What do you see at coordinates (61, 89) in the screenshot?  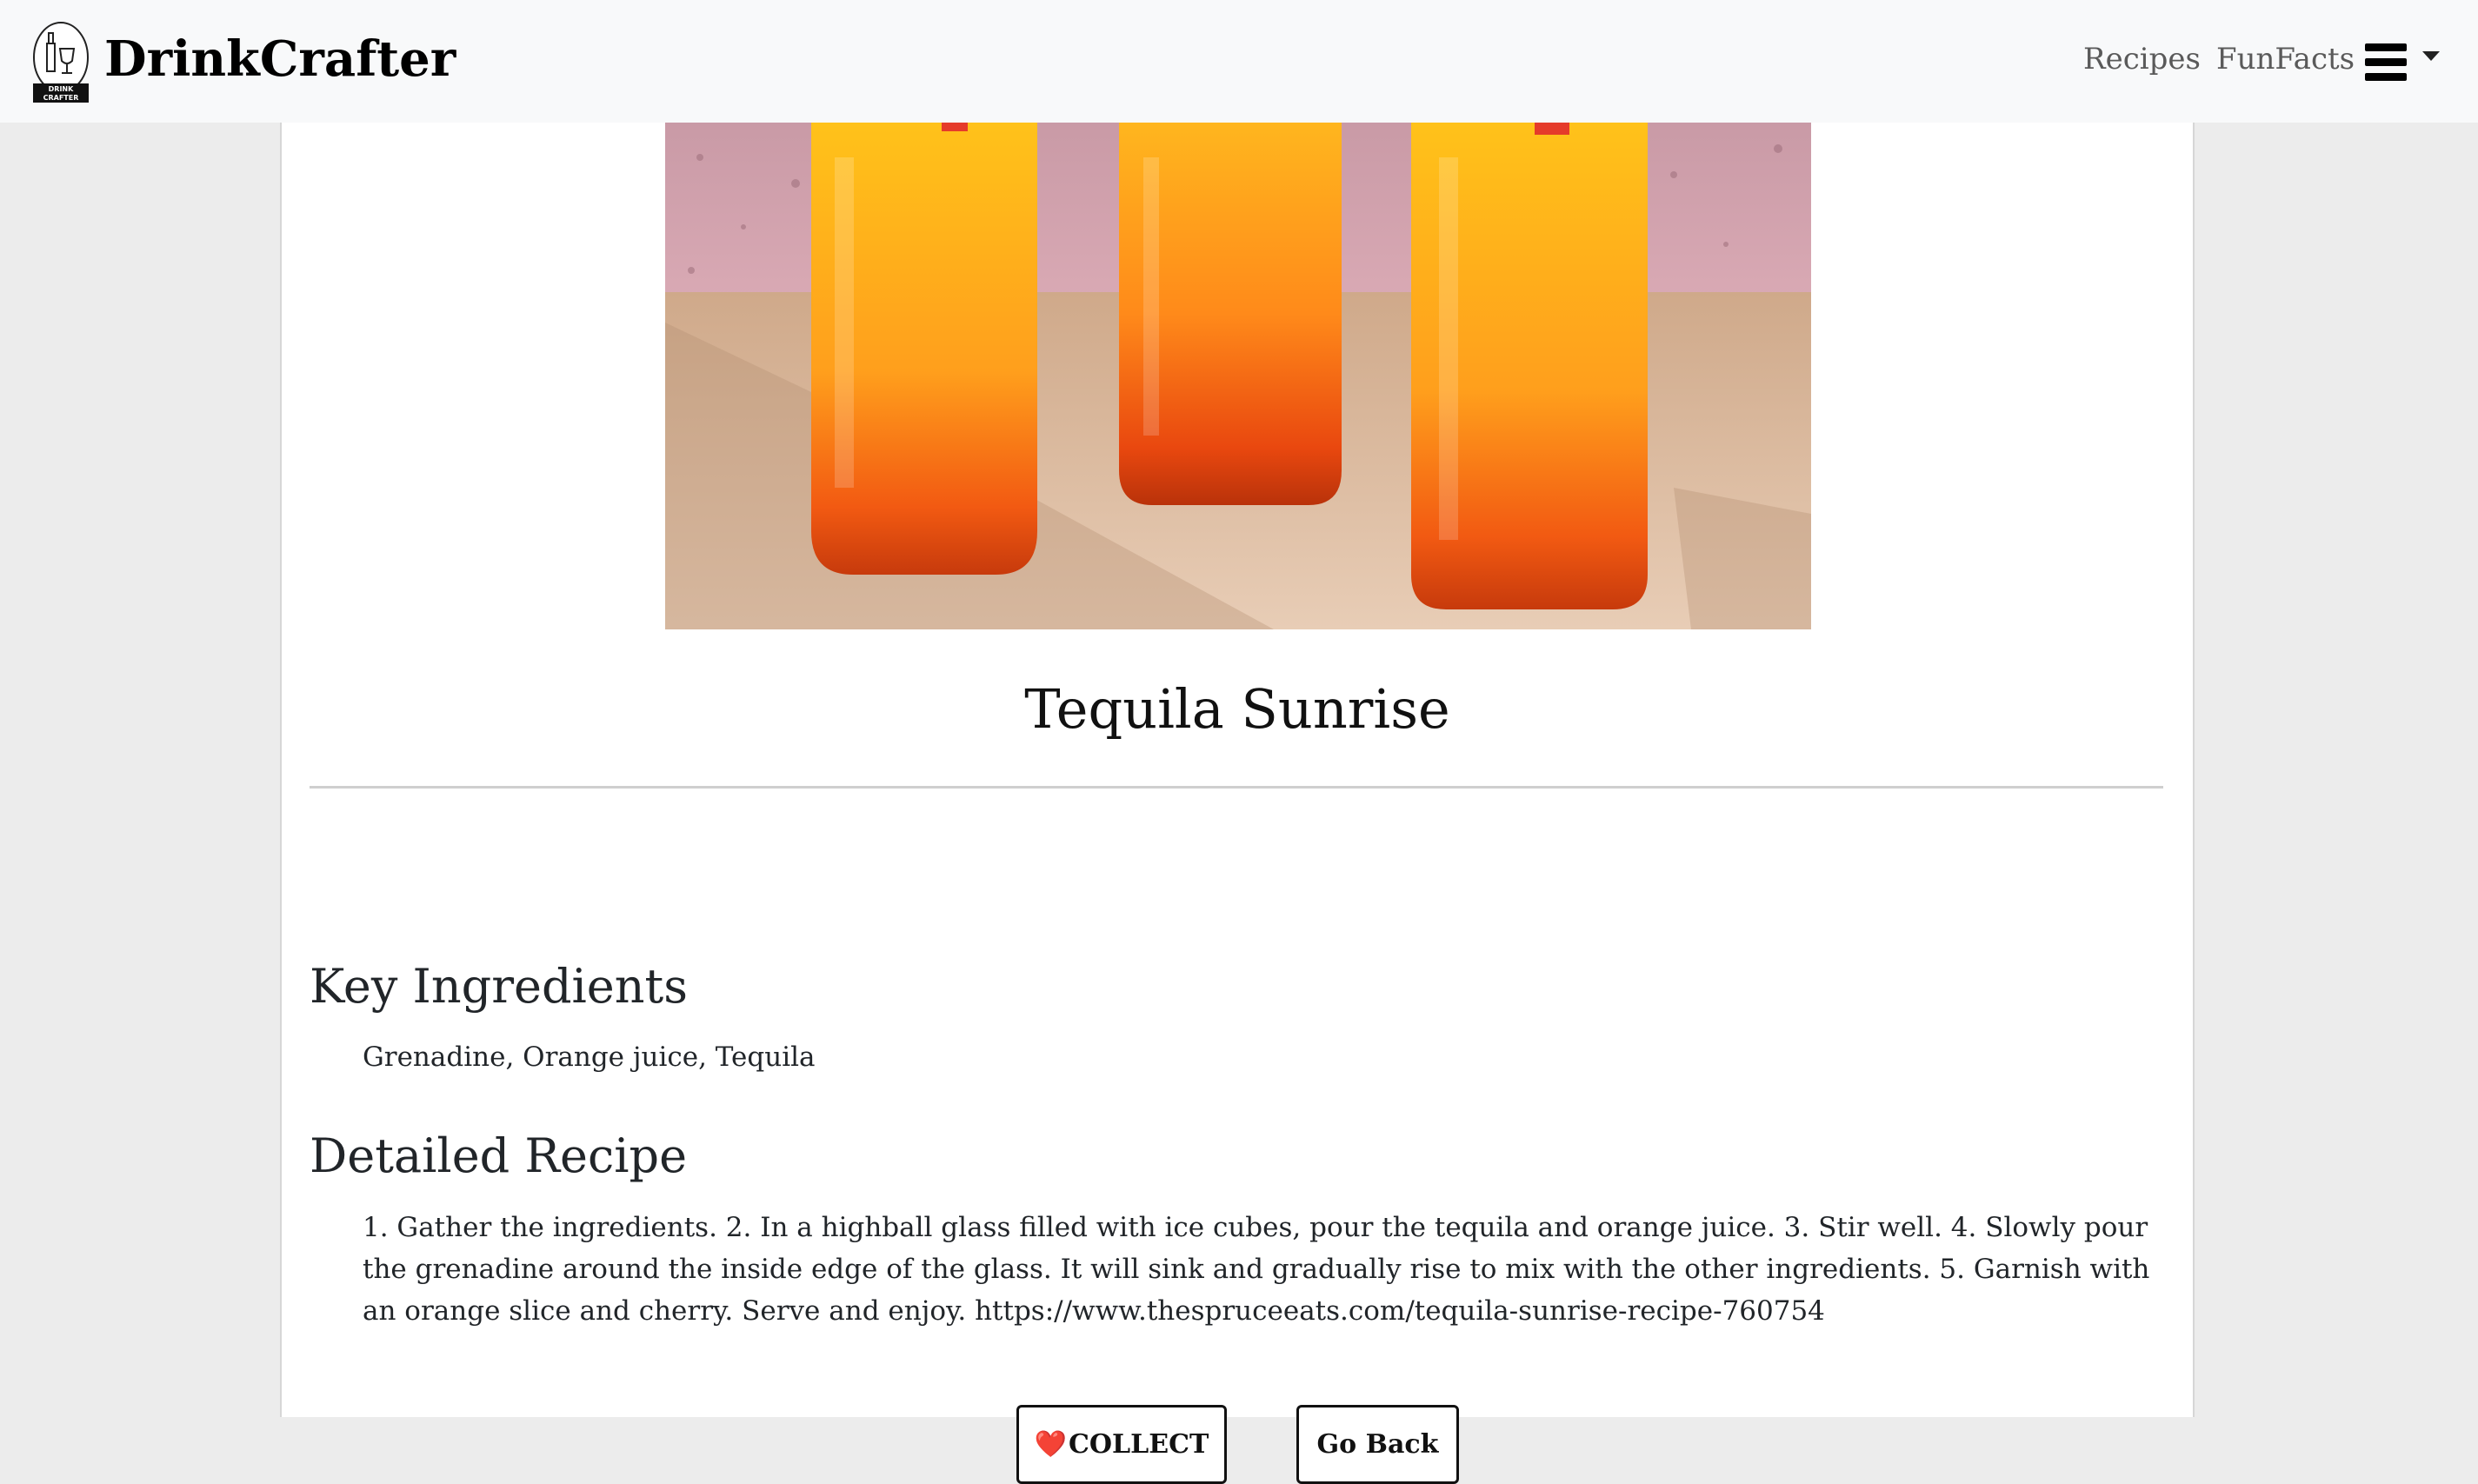 I see `logo-text-line1: DRINK` at bounding box center [61, 89].